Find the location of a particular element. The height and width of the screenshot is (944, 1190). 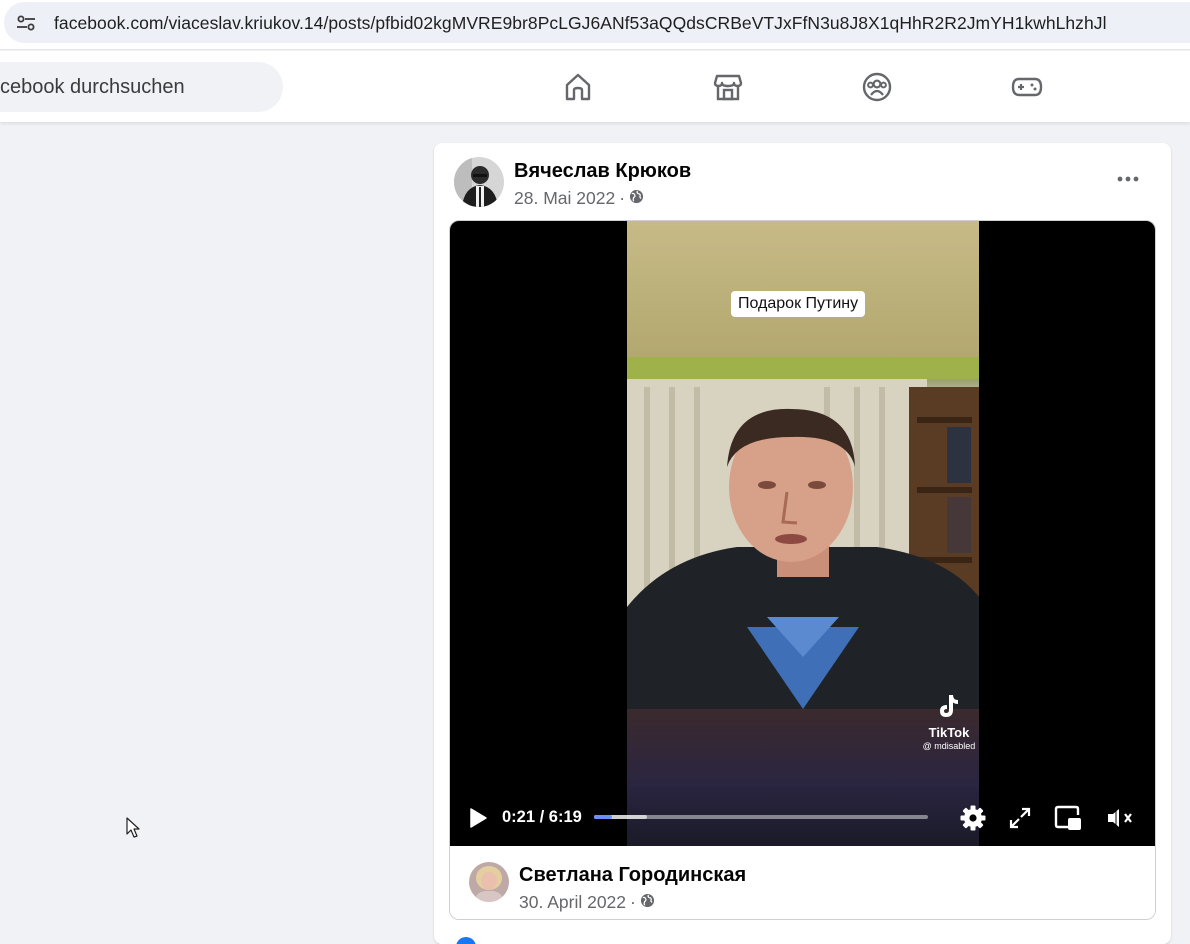

video-controls: 0:21 / 6:19 is located at coordinates (802, 818).